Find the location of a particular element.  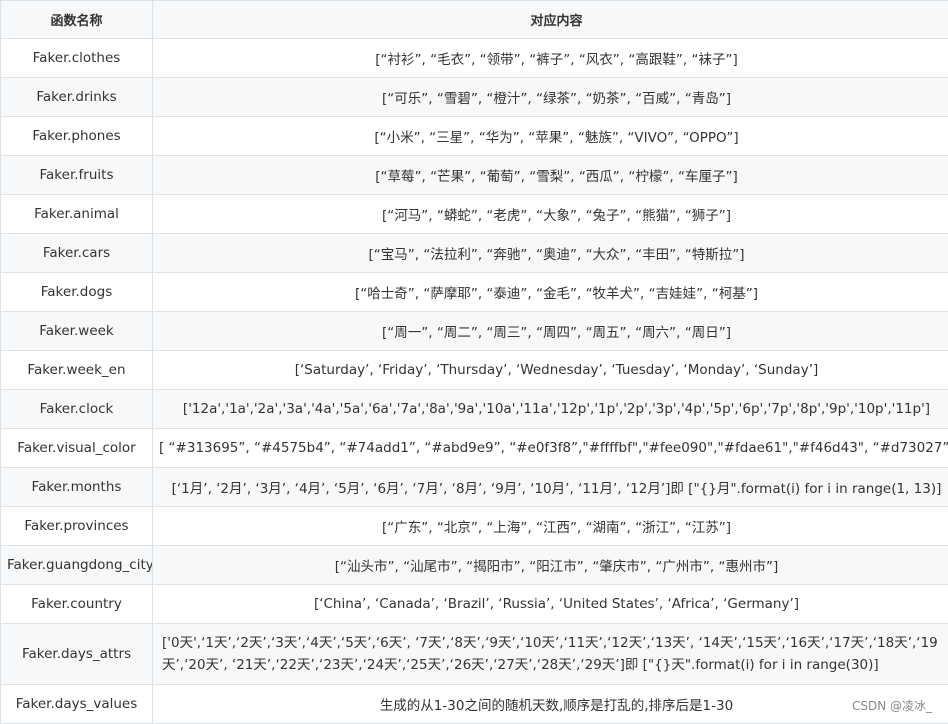

function-name-cell: Faker.fruits is located at coordinates (77, 175).